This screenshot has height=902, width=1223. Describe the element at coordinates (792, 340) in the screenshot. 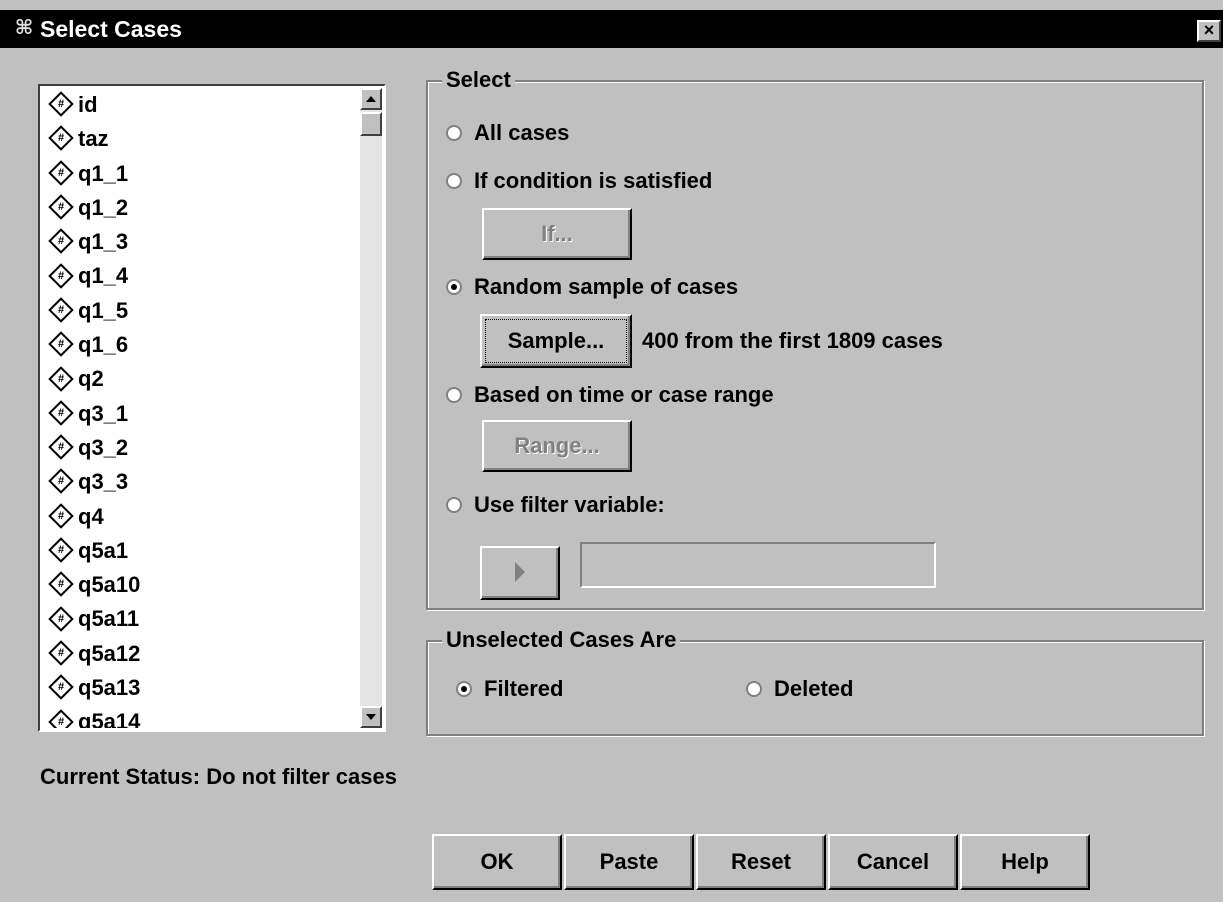

I see `sample-info: 400 from the first 1809 cases` at that location.